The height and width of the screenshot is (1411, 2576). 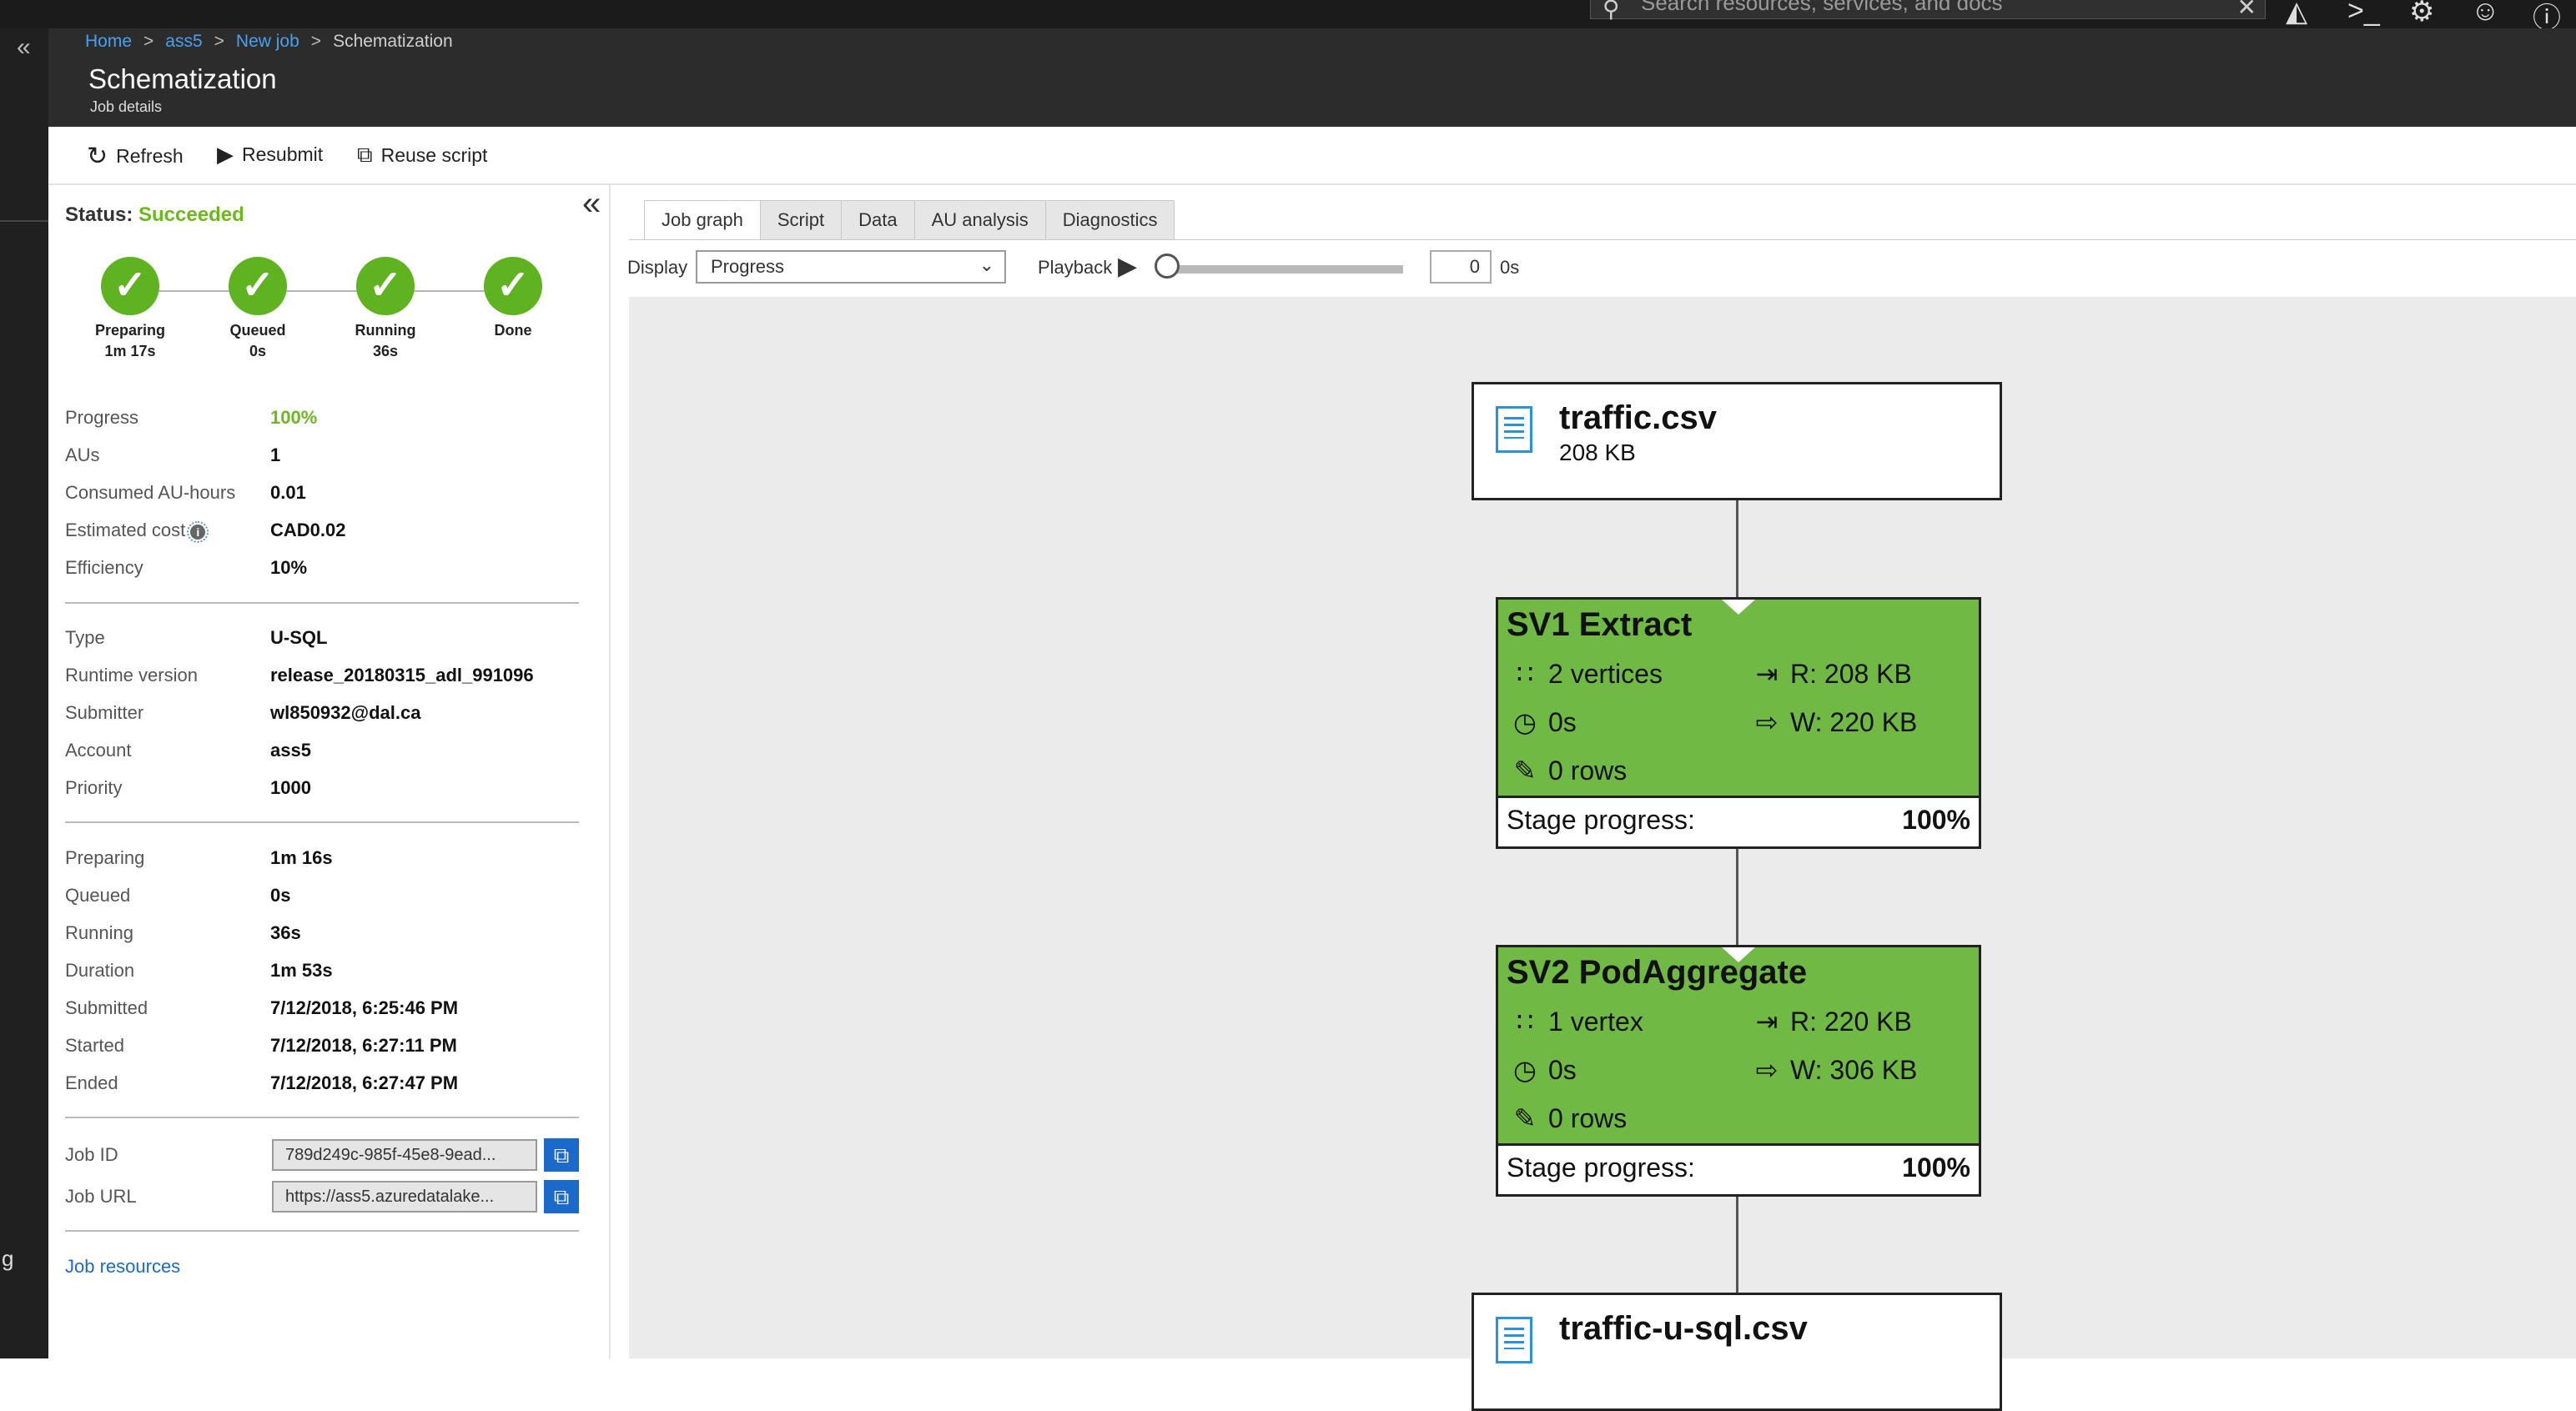 What do you see at coordinates (131, 675) in the screenshot?
I see `runtime-key: Runtime version` at bounding box center [131, 675].